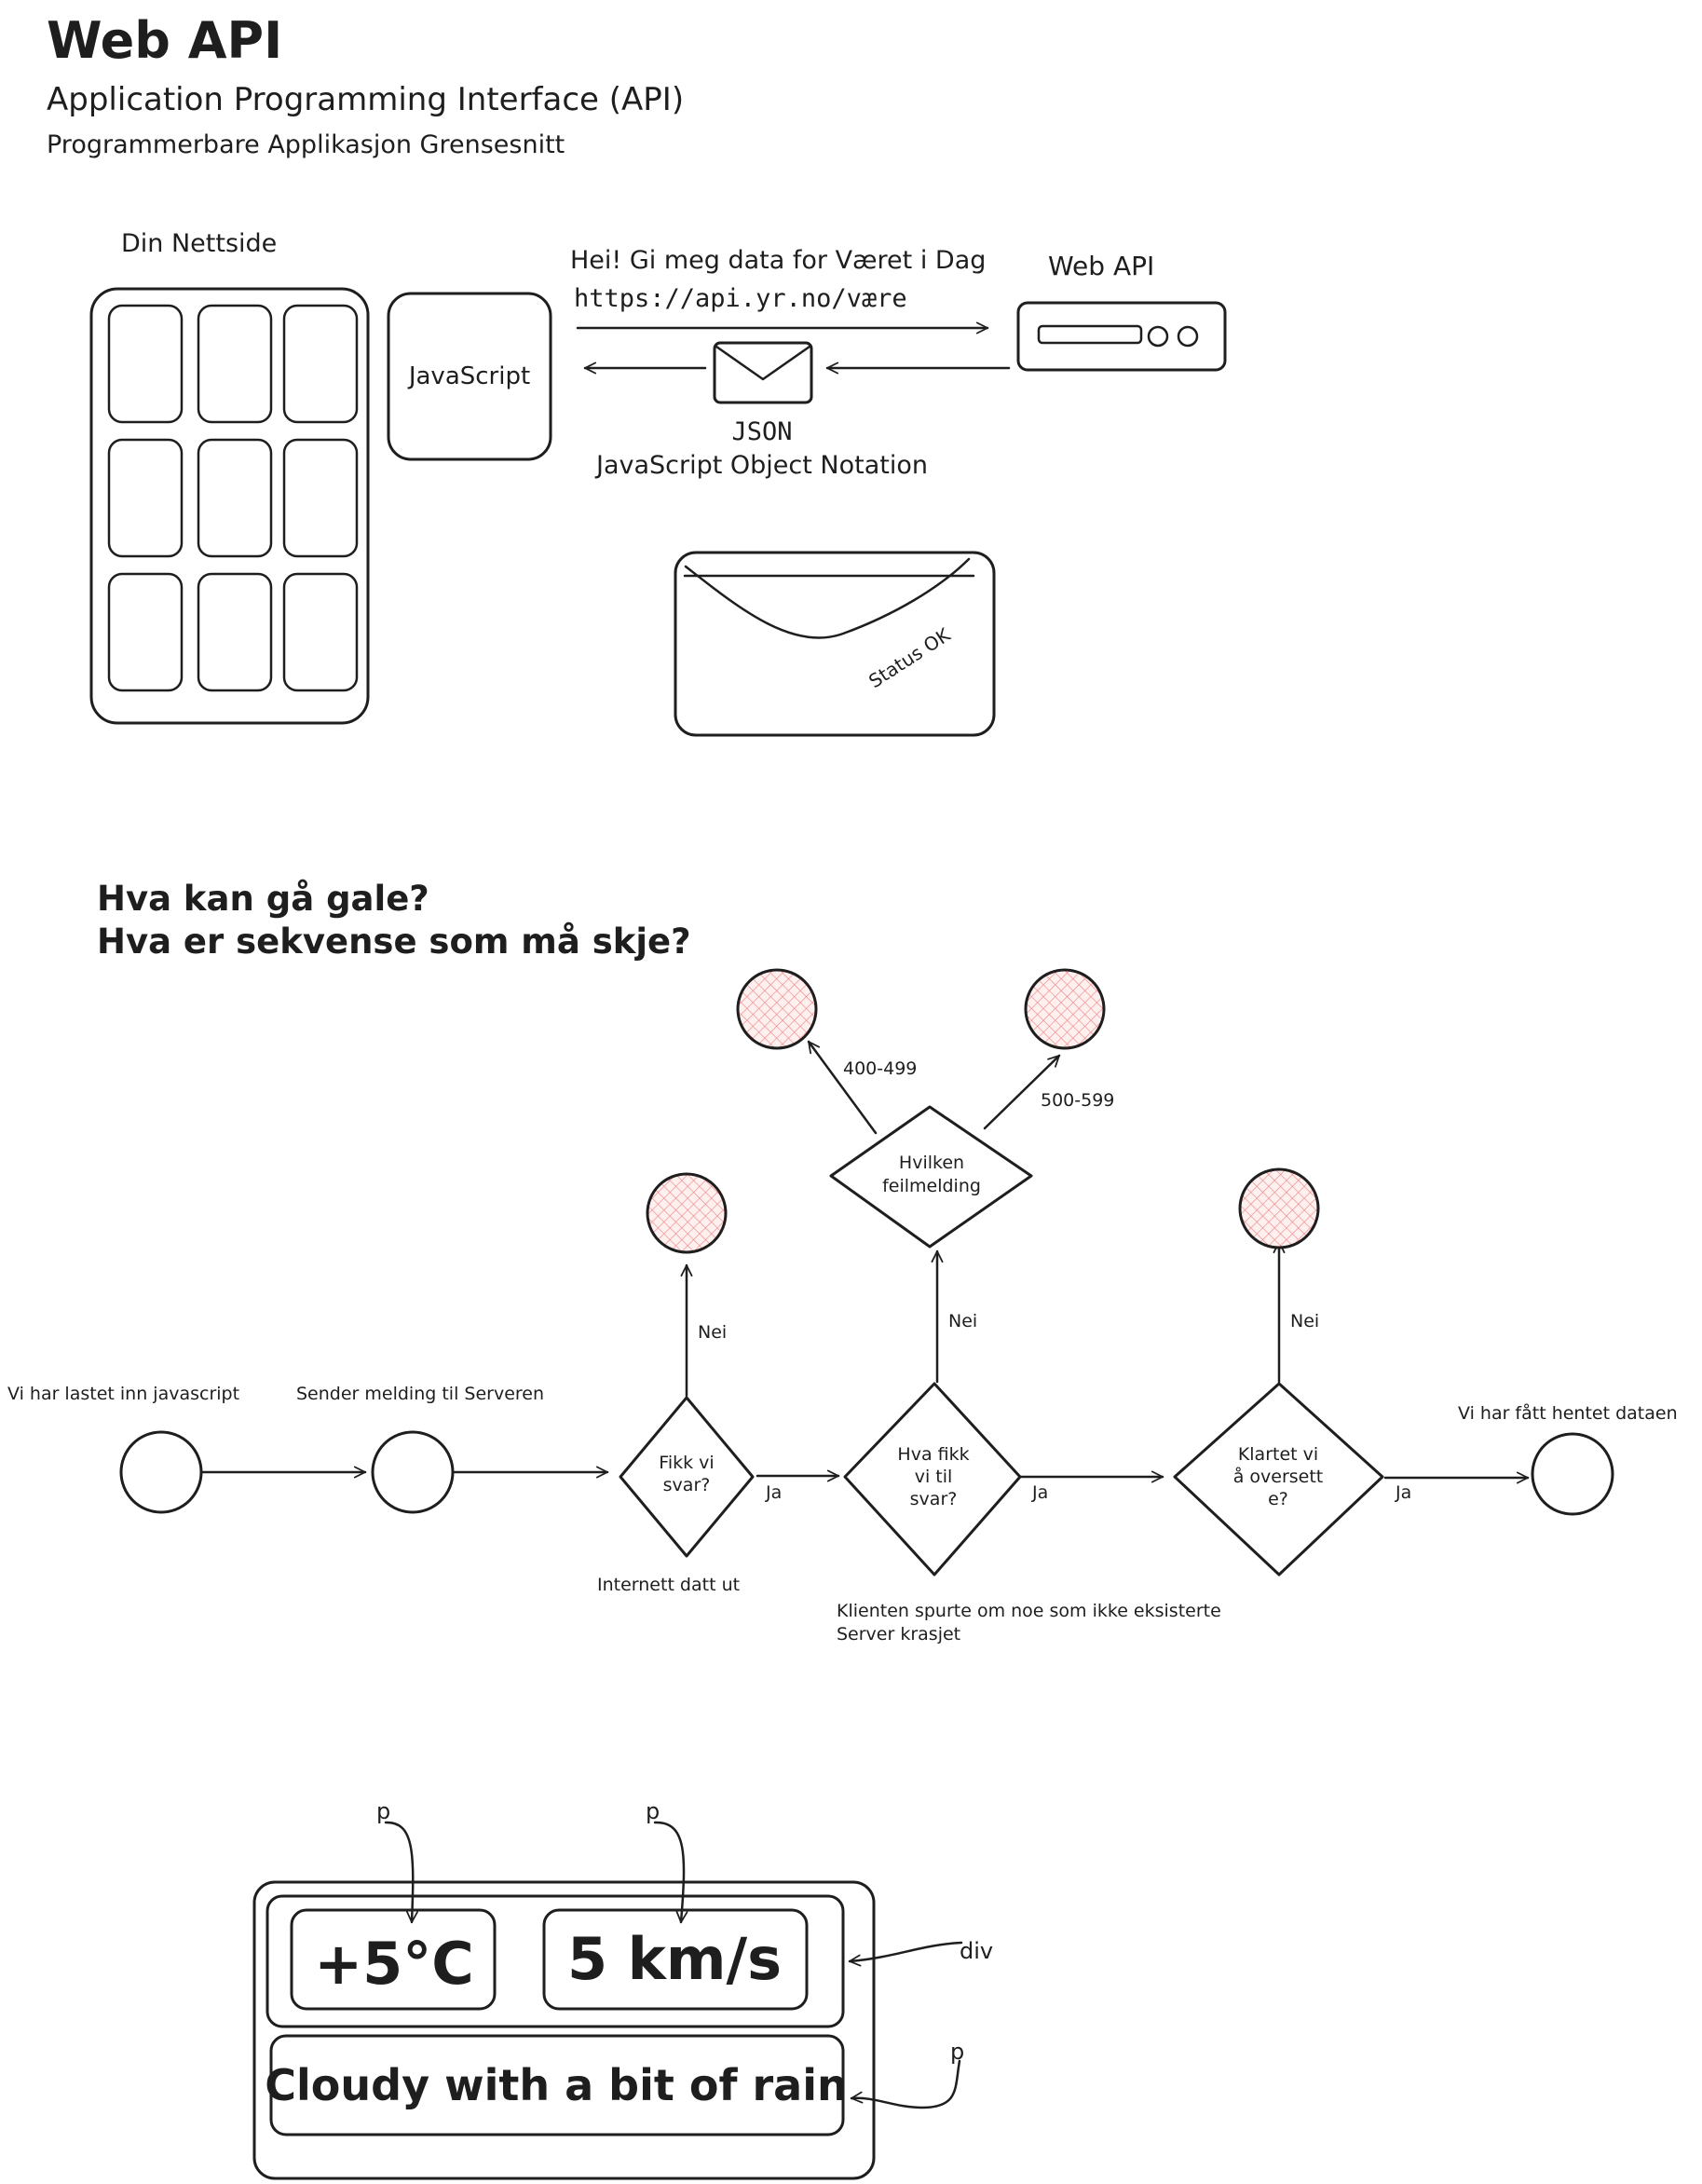 The width and height of the screenshot is (1702, 2184). I want to click on p-annotation-temperature: p, so click(383, 1811).